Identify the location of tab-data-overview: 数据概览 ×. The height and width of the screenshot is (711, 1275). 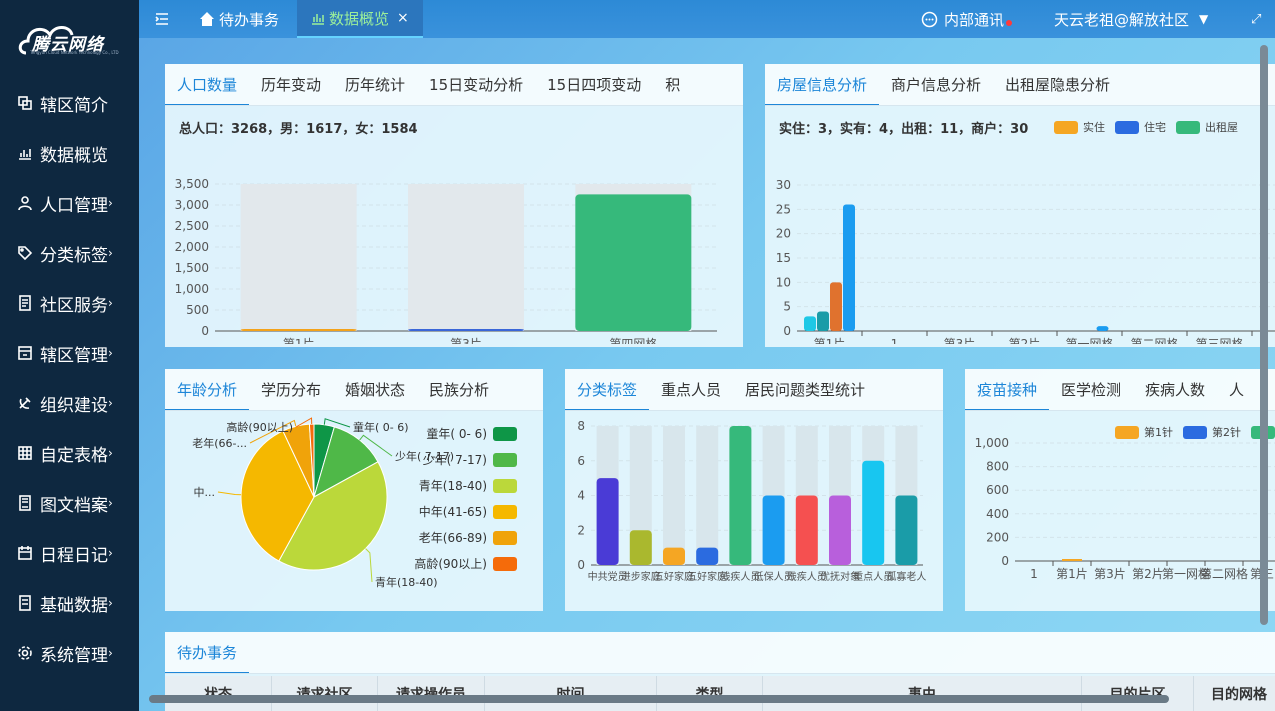
(360, 19).